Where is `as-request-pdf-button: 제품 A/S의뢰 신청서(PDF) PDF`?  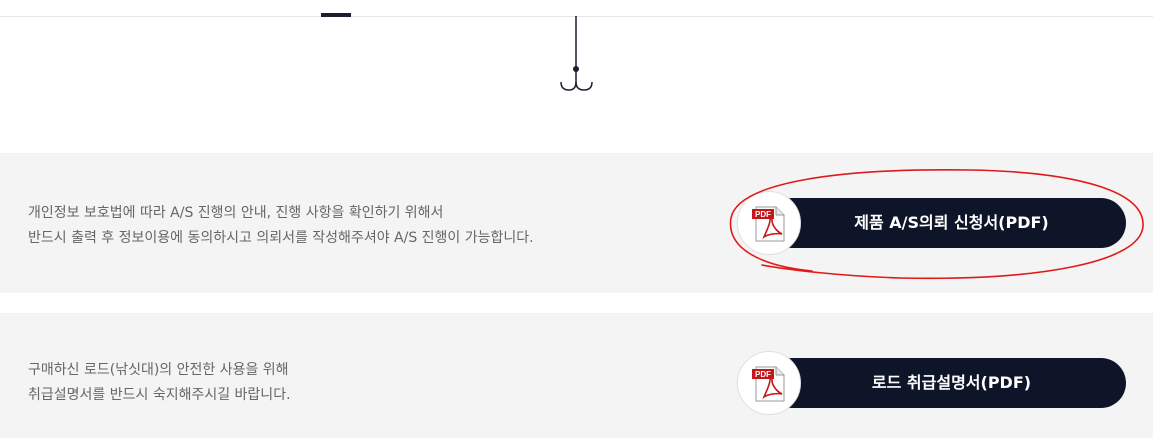 as-request-pdf-button: 제품 A/S의뢰 신청서(PDF) PDF is located at coordinates (931, 223).